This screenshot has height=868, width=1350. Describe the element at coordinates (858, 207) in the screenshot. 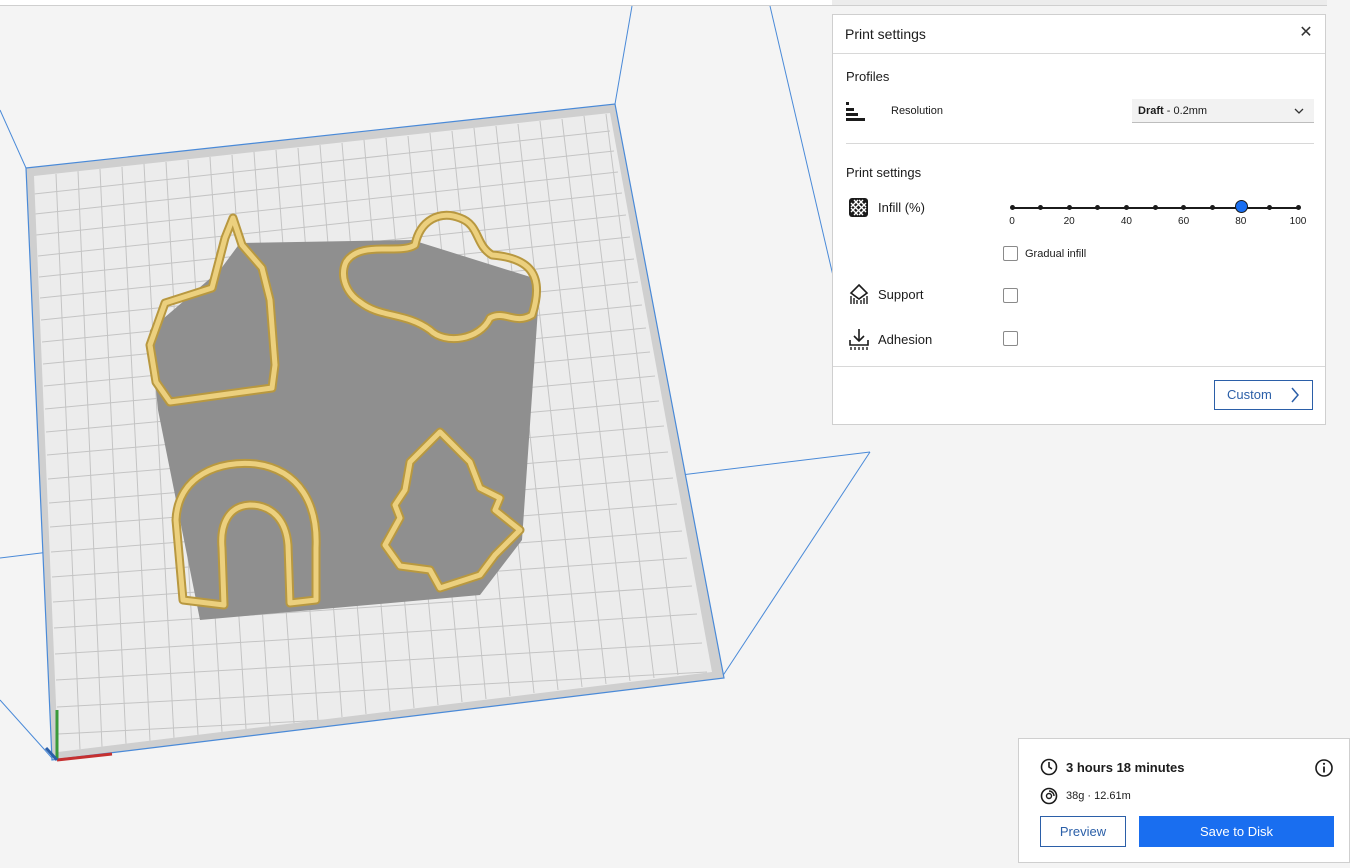

I see `infill-icon` at that location.